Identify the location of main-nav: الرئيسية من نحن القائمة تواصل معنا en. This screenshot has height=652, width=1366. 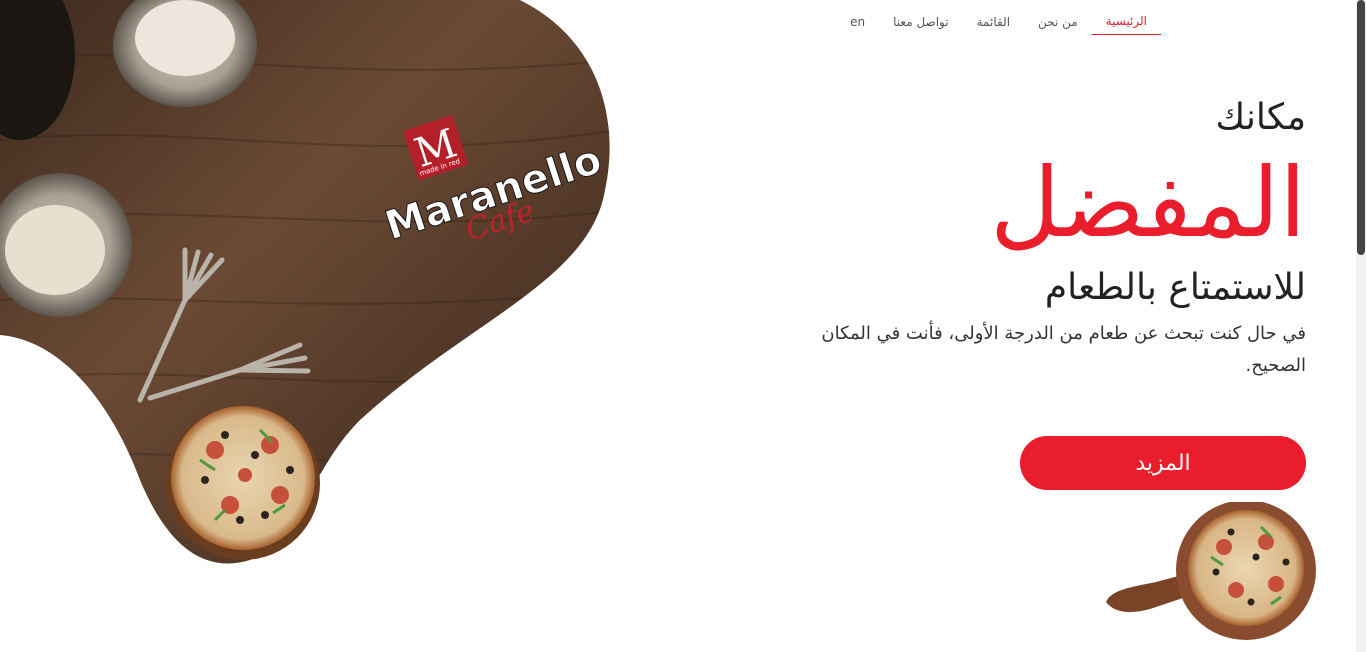
(998, 23).